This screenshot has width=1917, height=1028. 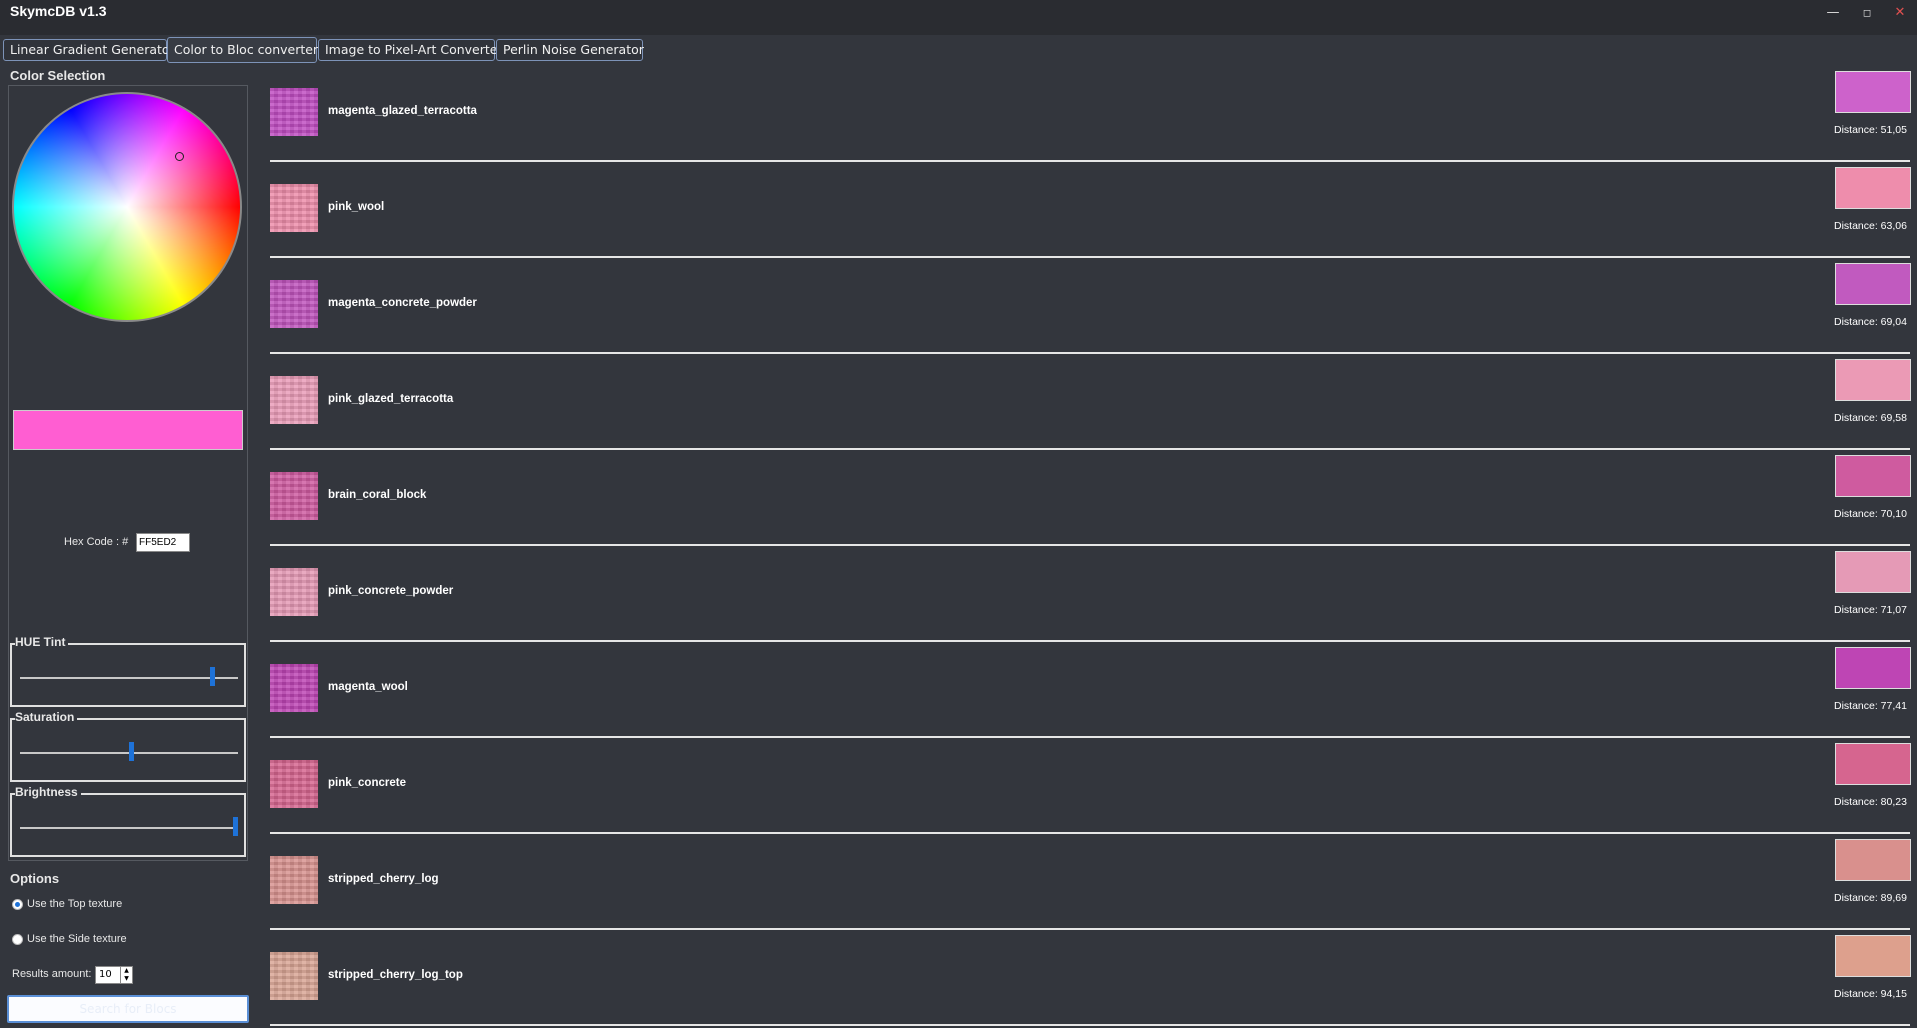 What do you see at coordinates (126, 975) in the screenshot?
I see `stepper-arrows-icon: ▲ ▼` at bounding box center [126, 975].